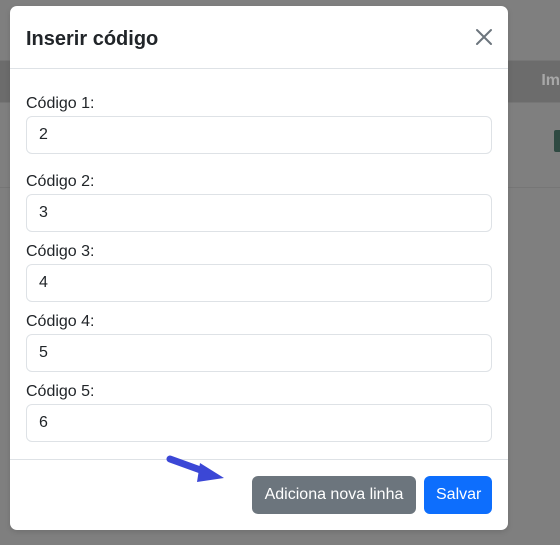 The width and height of the screenshot is (560, 545). I want to click on code-field-1: Código 1:, so click(259, 124).